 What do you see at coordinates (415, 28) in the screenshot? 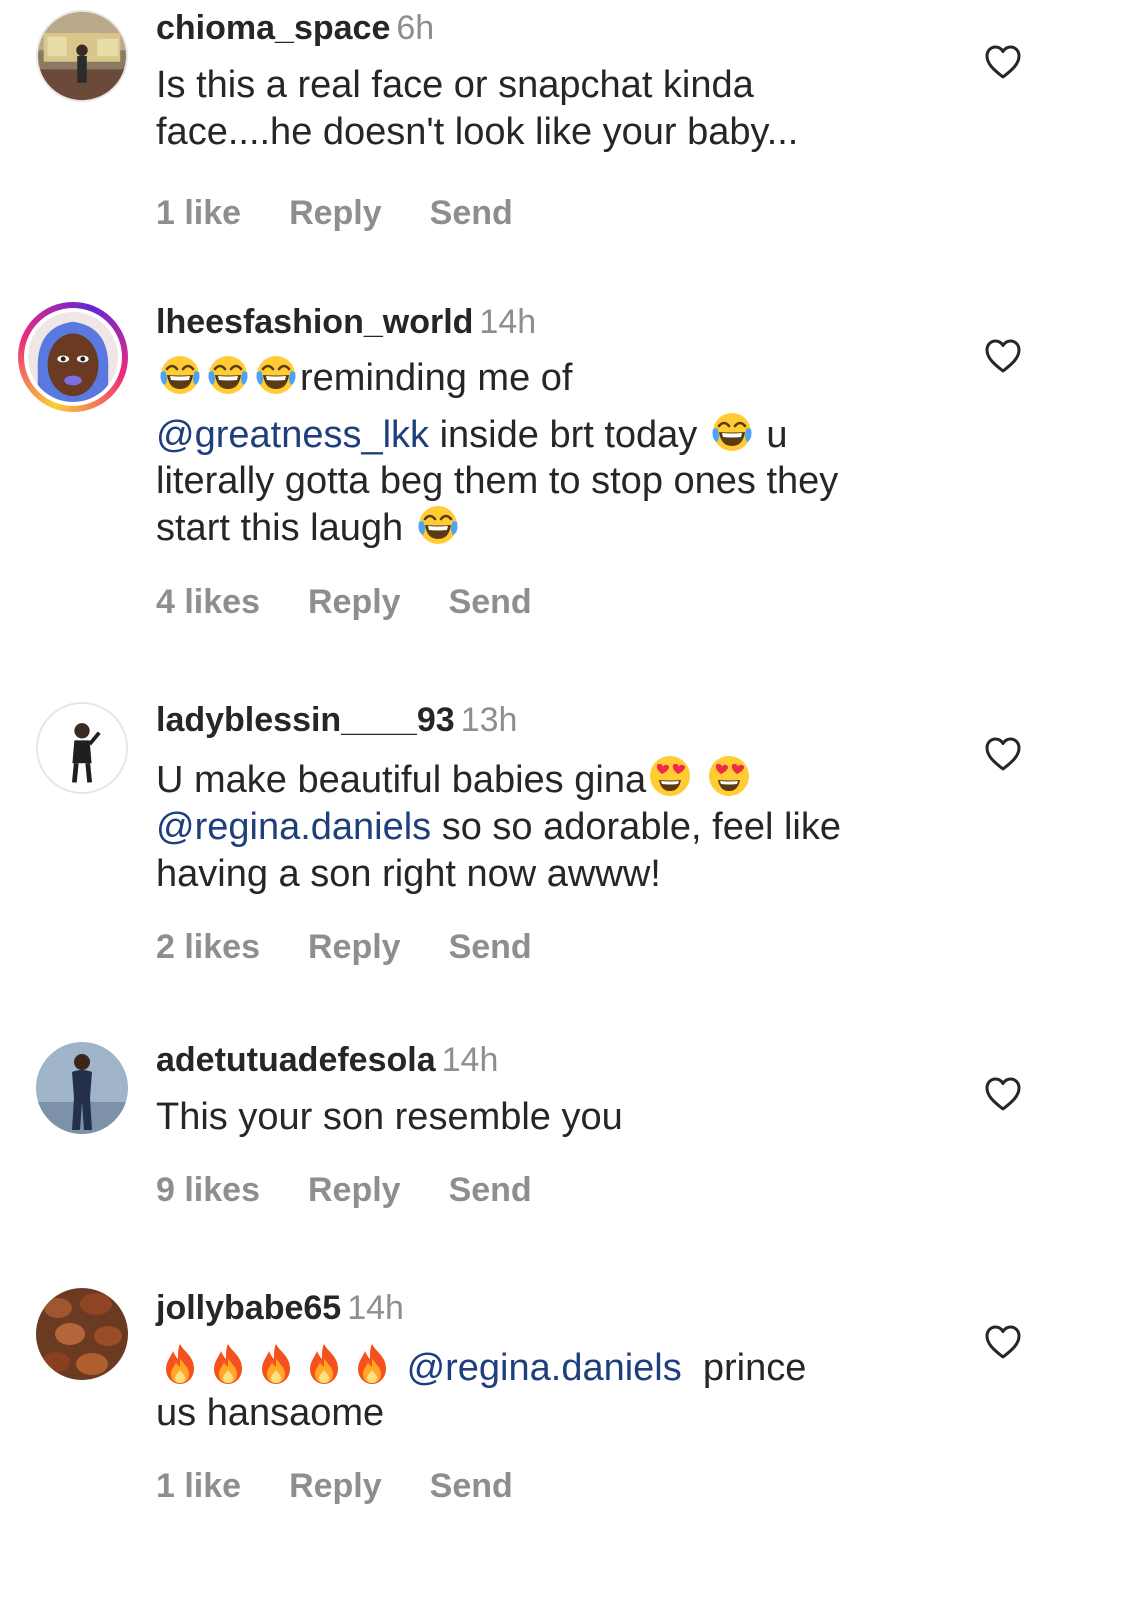
I see `timestamp: 6h` at bounding box center [415, 28].